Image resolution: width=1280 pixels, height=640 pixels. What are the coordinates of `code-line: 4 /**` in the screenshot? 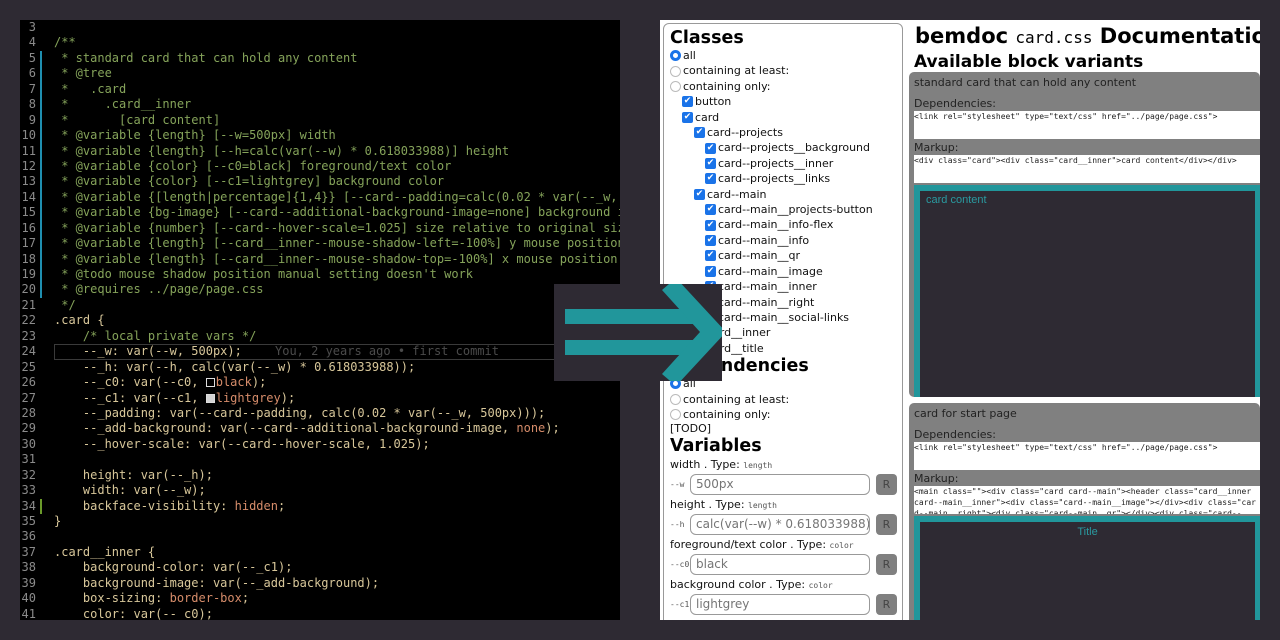 It's located at (320, 42).